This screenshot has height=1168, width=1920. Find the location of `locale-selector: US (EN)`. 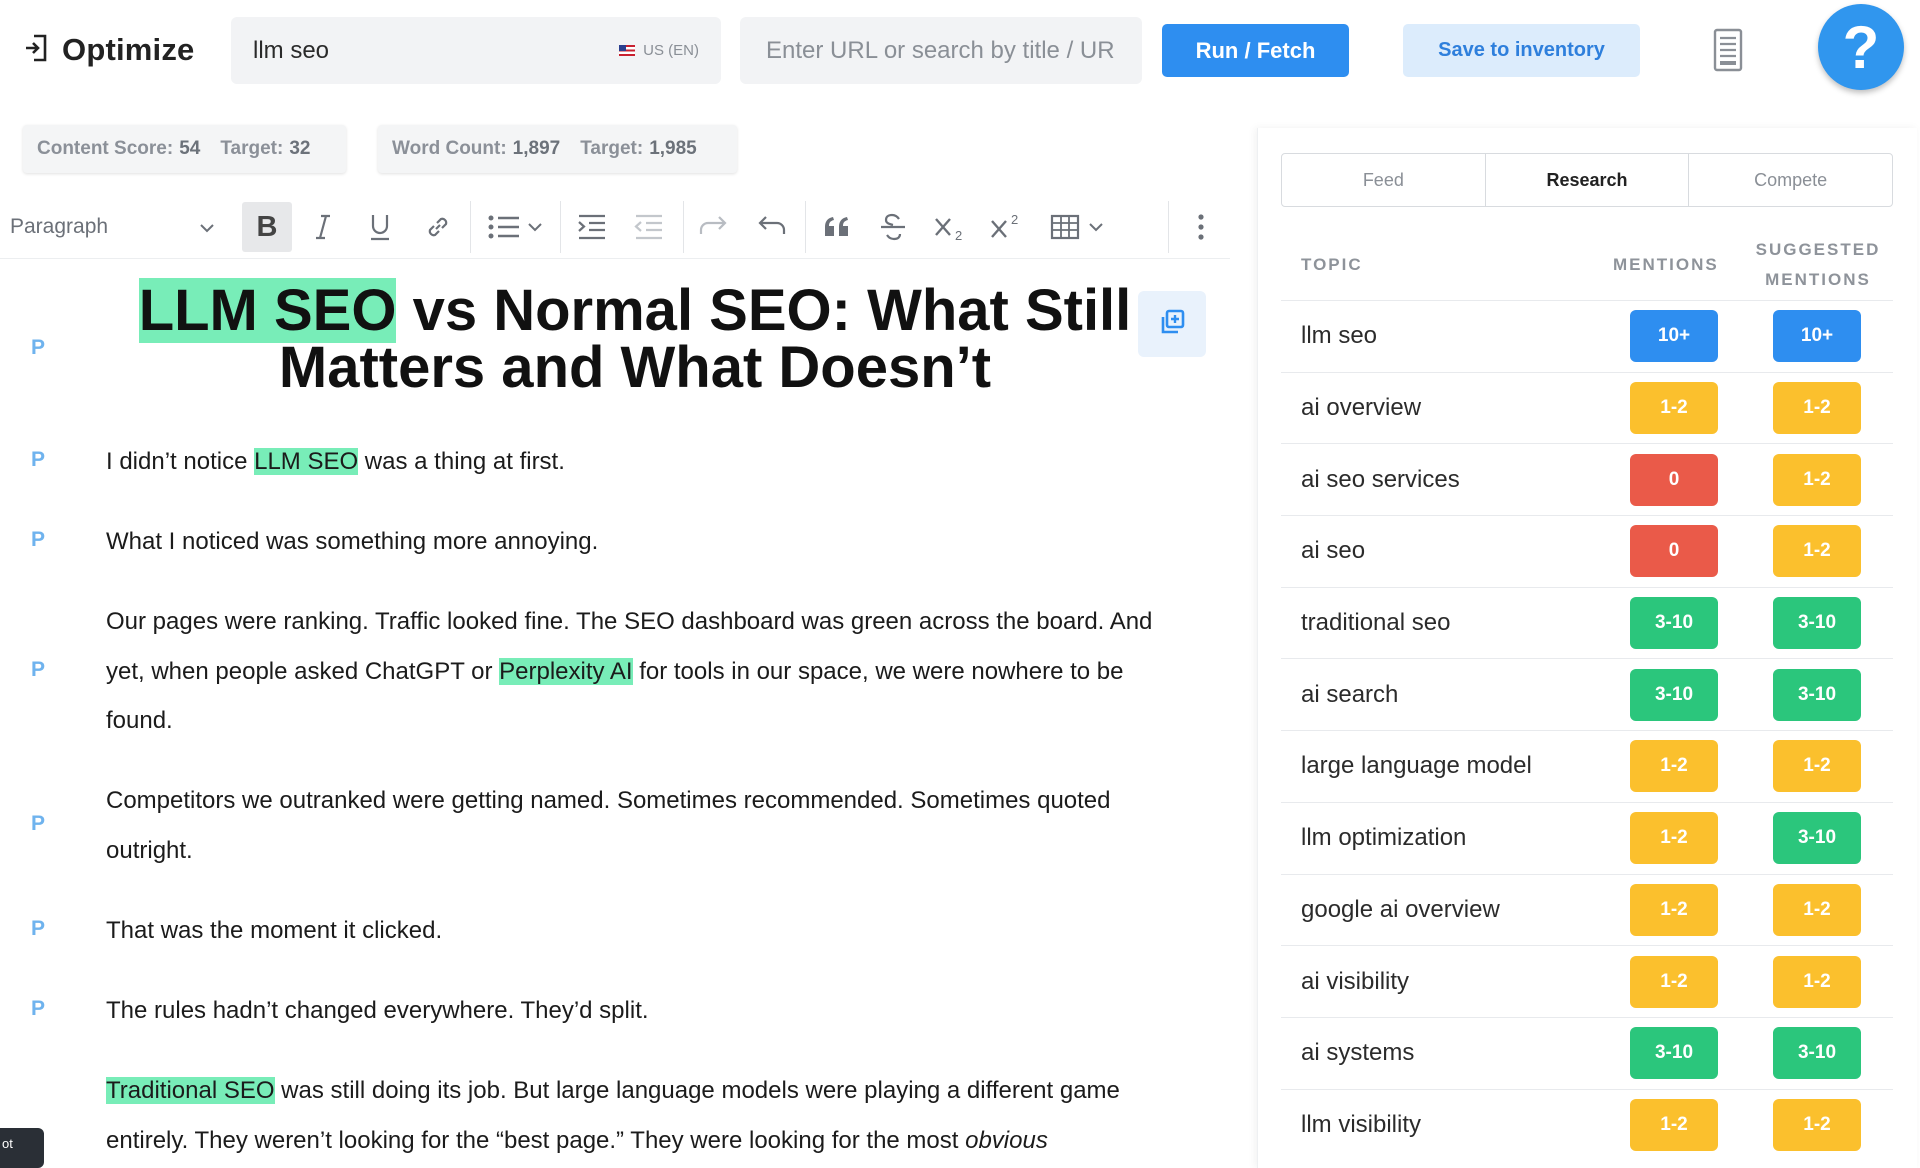

locale-selector: US (EN) is located at coordinates (659, 50).